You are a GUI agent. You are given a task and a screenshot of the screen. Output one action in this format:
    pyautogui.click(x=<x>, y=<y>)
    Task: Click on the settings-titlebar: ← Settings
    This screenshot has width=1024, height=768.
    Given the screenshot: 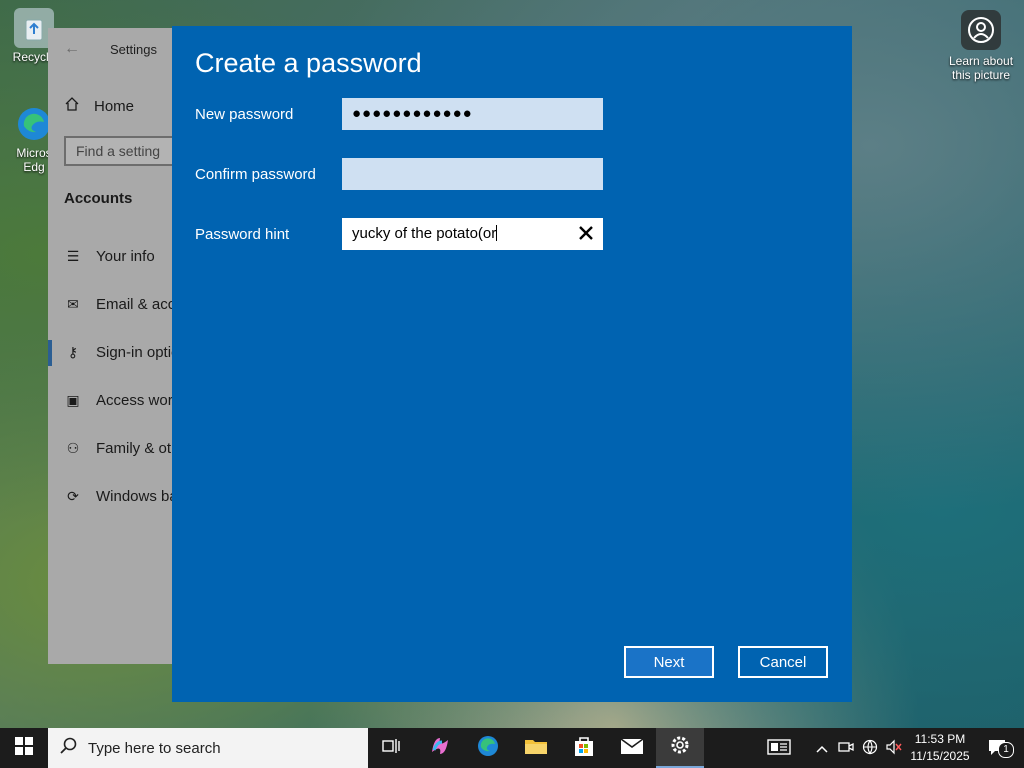 What is the action you would take?
    pyautogui.click(x=113, y=49)
    